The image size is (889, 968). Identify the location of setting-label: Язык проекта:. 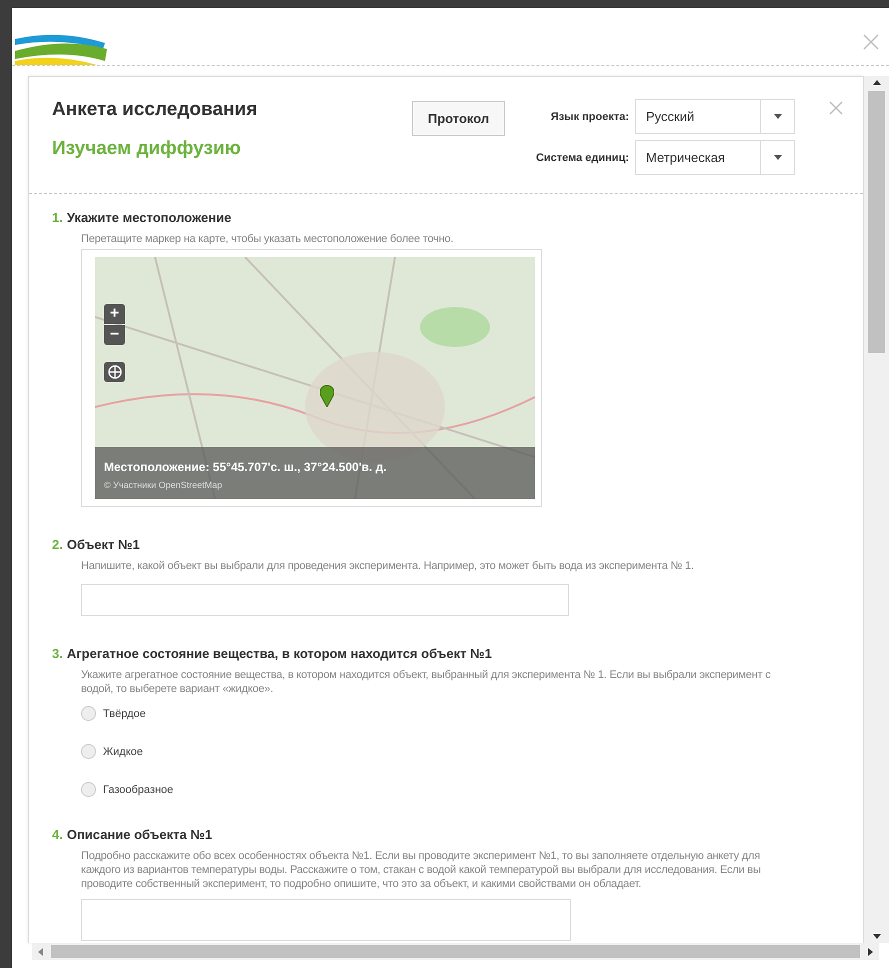
(589, 116).